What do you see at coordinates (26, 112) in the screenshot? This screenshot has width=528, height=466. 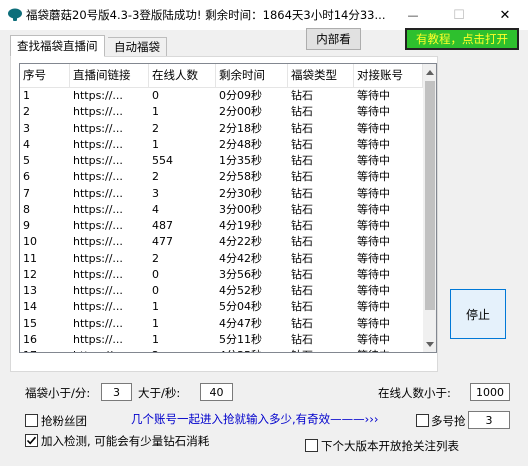 I see `cell-index: 2` at bounding box center [26, 112].